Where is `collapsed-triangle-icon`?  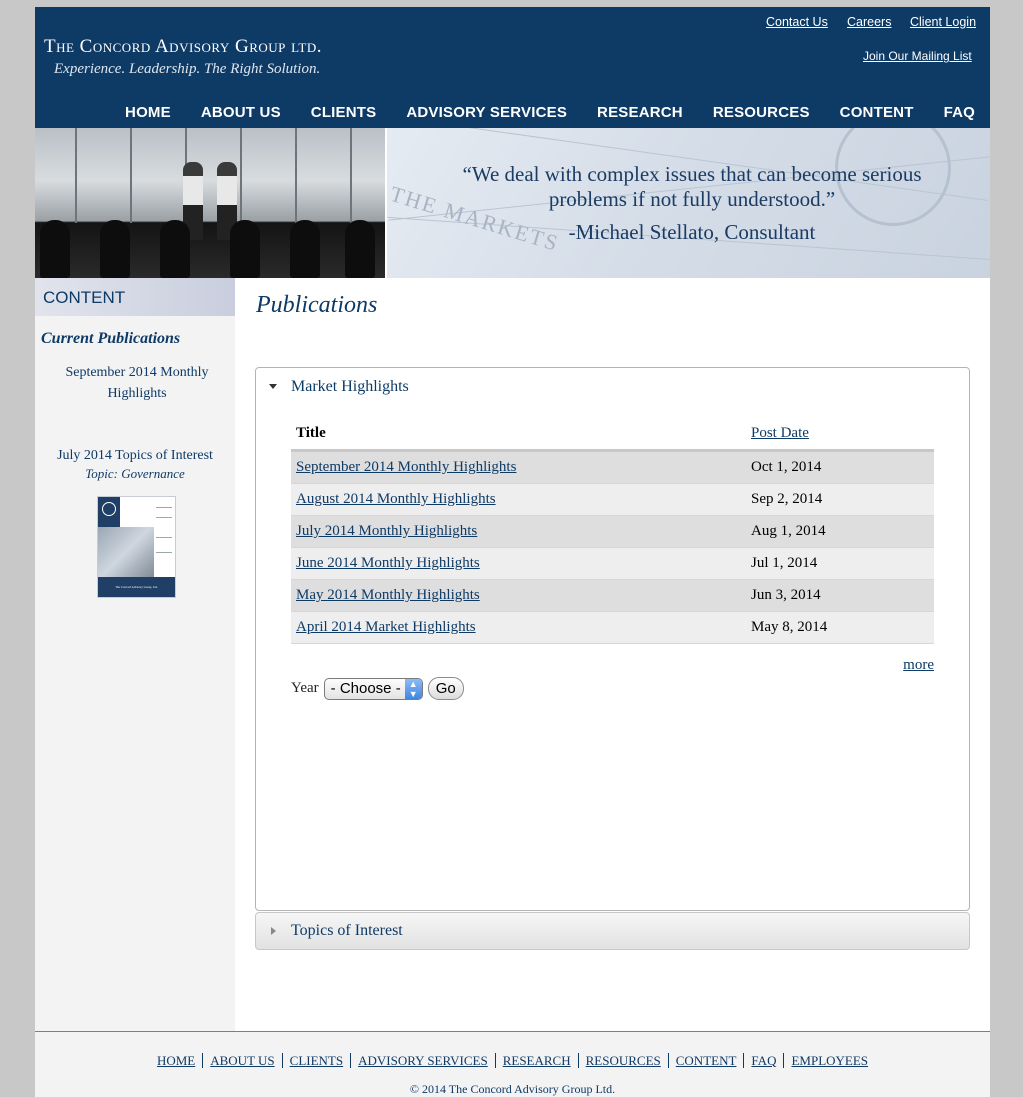
collapsed-triangle-icon is located at coordinates (273, 931).